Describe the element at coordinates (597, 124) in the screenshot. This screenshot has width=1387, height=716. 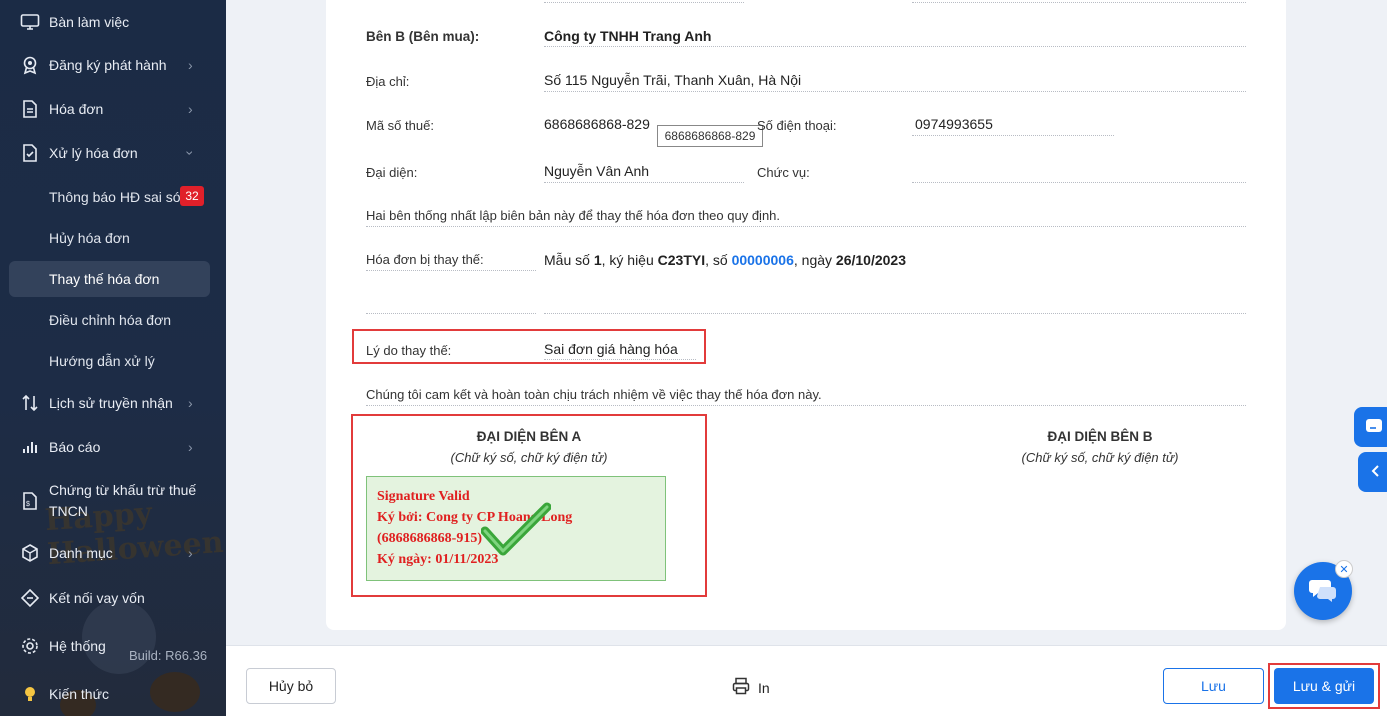
I see `taxcode-value: 6868686868-829` at that location.